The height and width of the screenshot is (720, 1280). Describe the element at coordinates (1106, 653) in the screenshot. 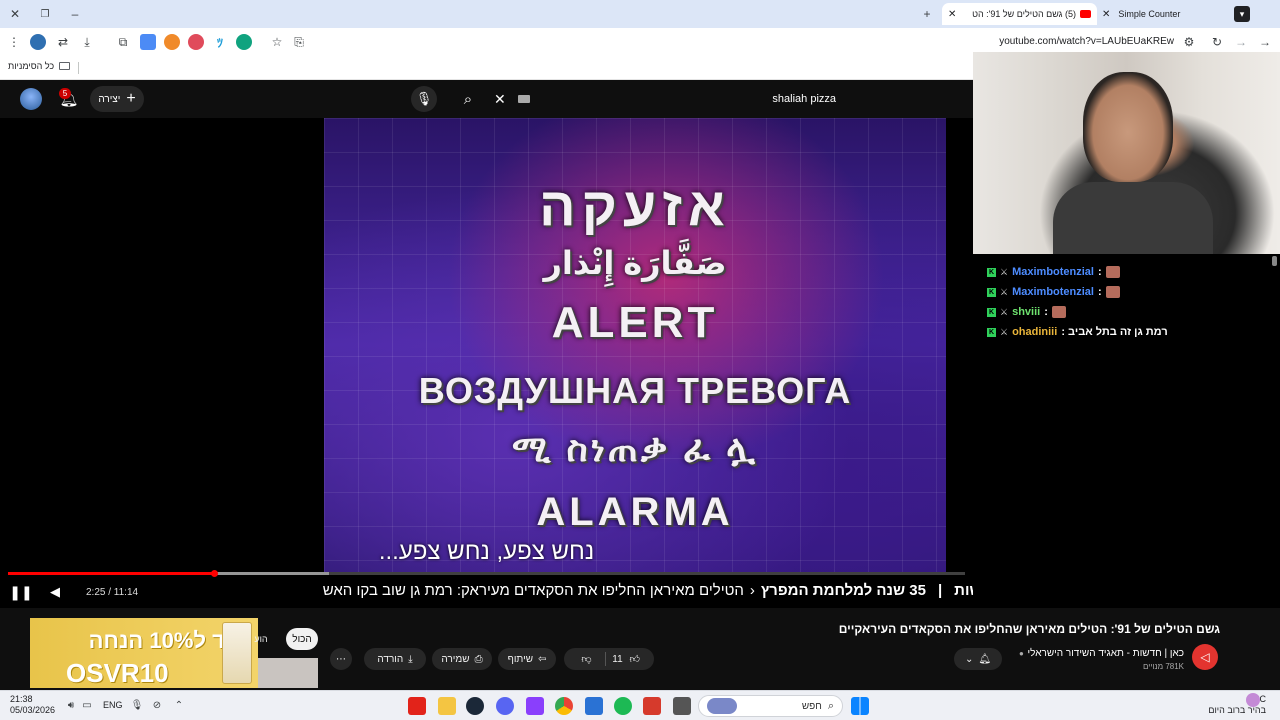

I see `channel-name: כאן | חדשות - תאגיד השידור הישראלי` at that location.